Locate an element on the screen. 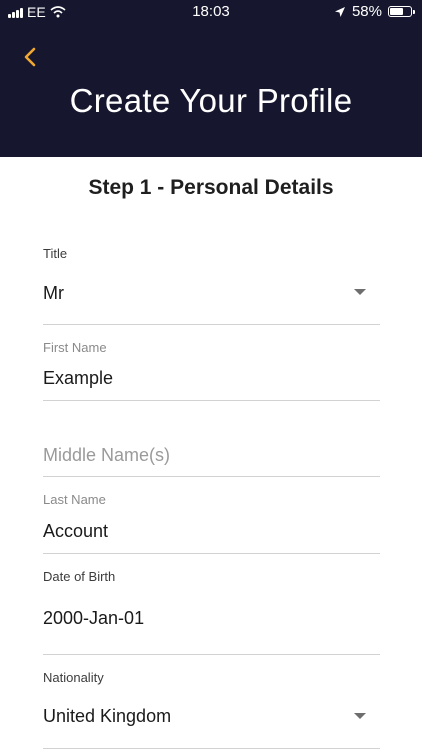 Image resolution: width=422 pixels, height=750 pixels. step-title: Step 1 - Personal Details is located at coordinates (211, 187).